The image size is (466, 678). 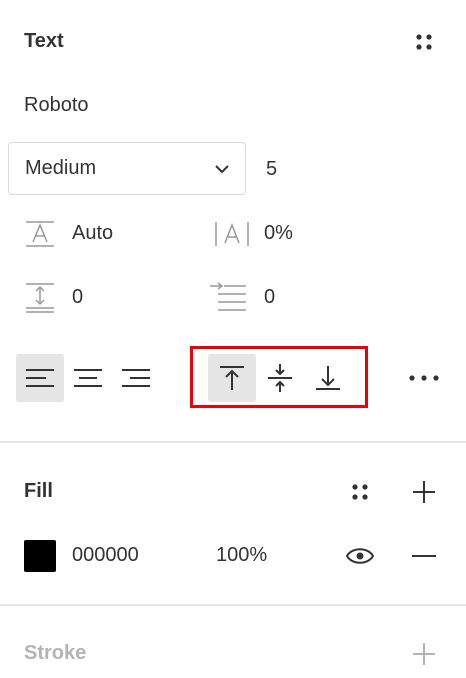 I want to click on paragraph-spacing-input: 0, so click(x=77, y=297).